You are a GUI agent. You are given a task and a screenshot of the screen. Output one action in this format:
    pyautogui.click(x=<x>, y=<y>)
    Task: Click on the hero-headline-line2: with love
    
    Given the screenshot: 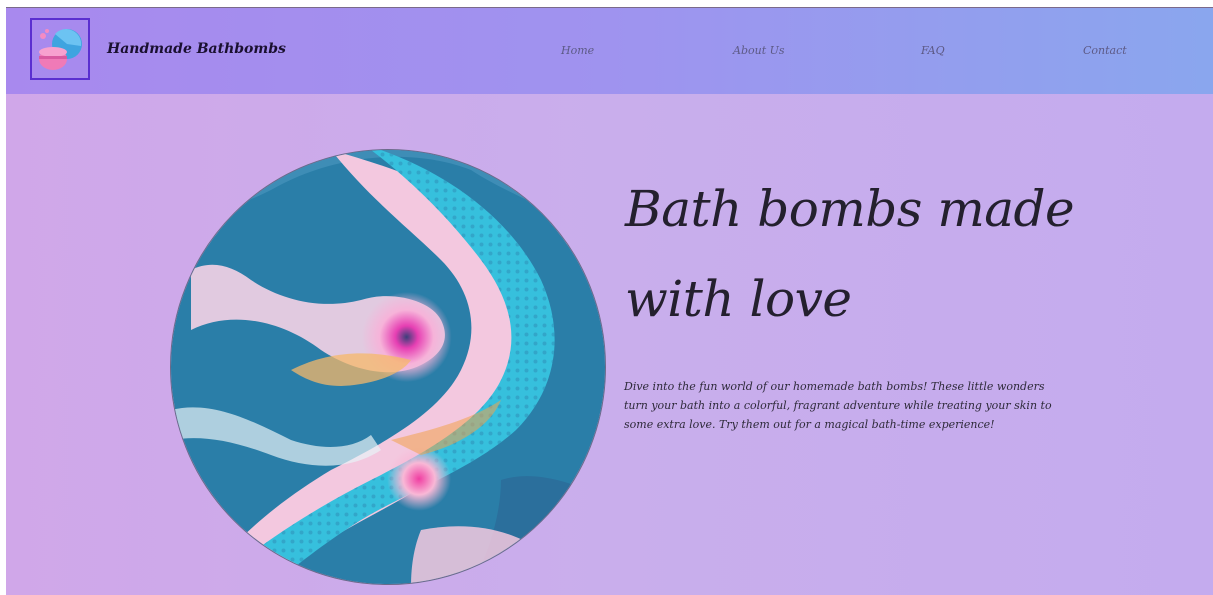 What is the action you would take?
    pyautogui.click(x=738, y=299)
    